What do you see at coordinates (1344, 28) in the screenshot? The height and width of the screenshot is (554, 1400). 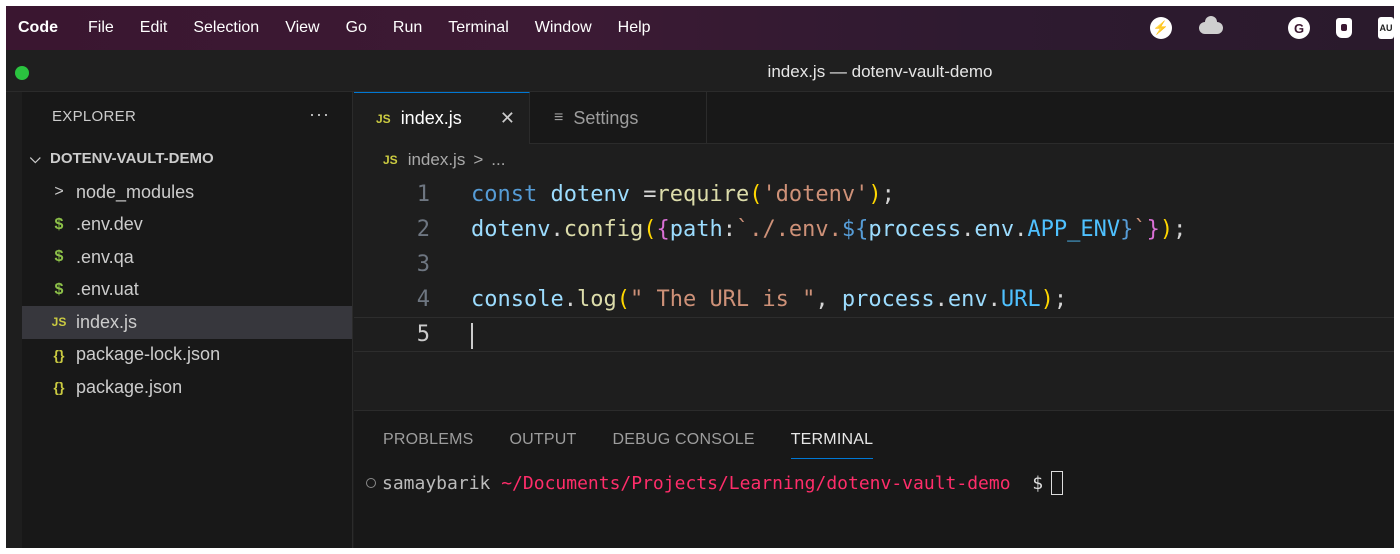 I see `lock-icon` at bounding box center [1344, 28].